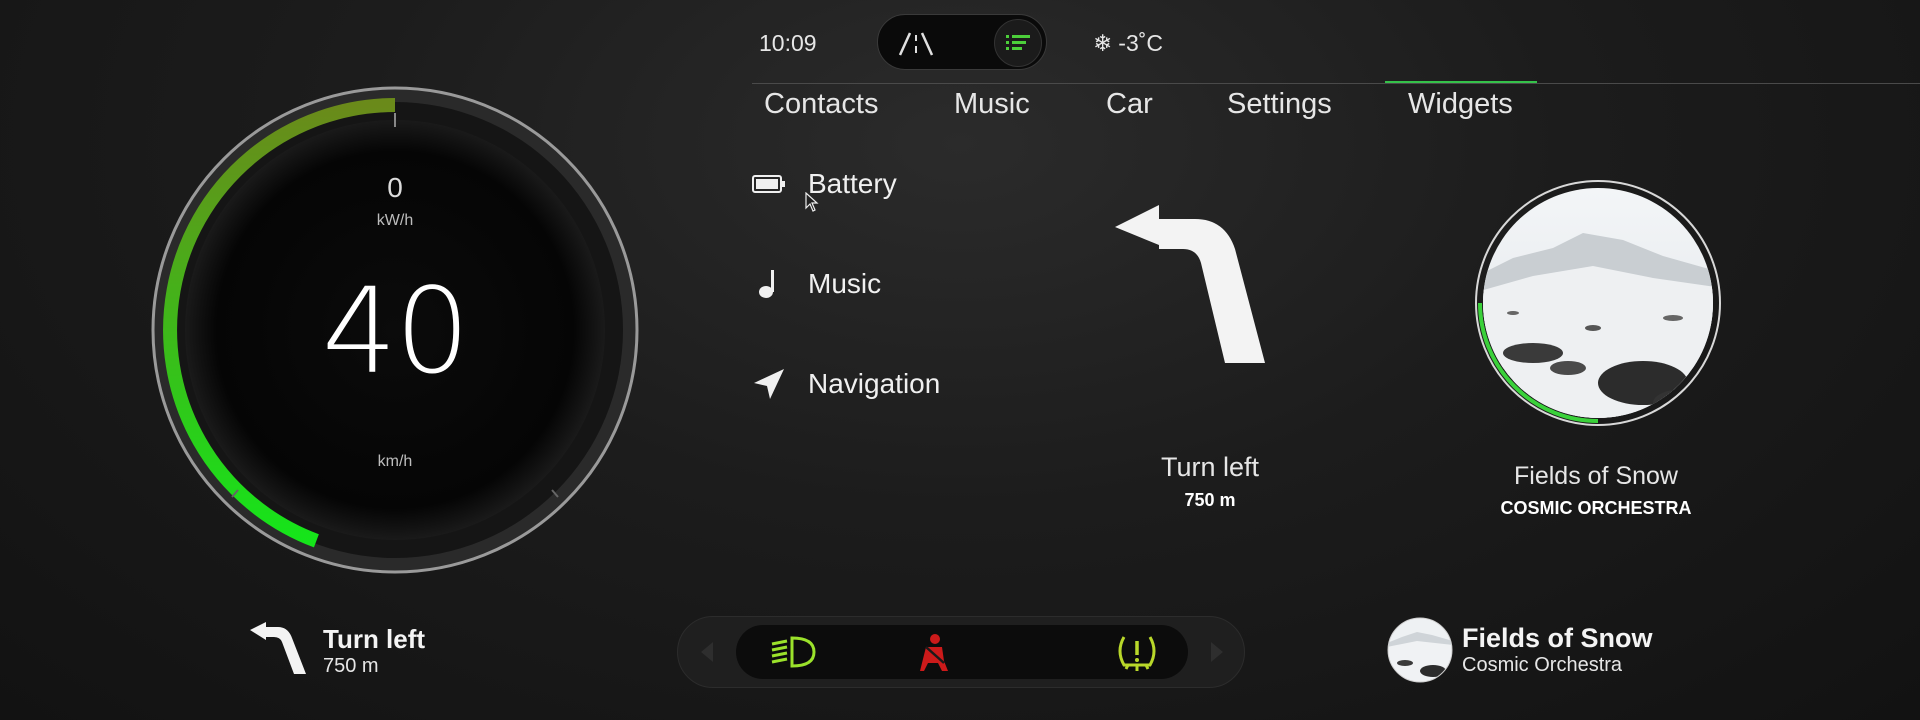  Describe the element at coordinates (962, 42) in the screenshot. I see `drive-mode-toggle` at that location.